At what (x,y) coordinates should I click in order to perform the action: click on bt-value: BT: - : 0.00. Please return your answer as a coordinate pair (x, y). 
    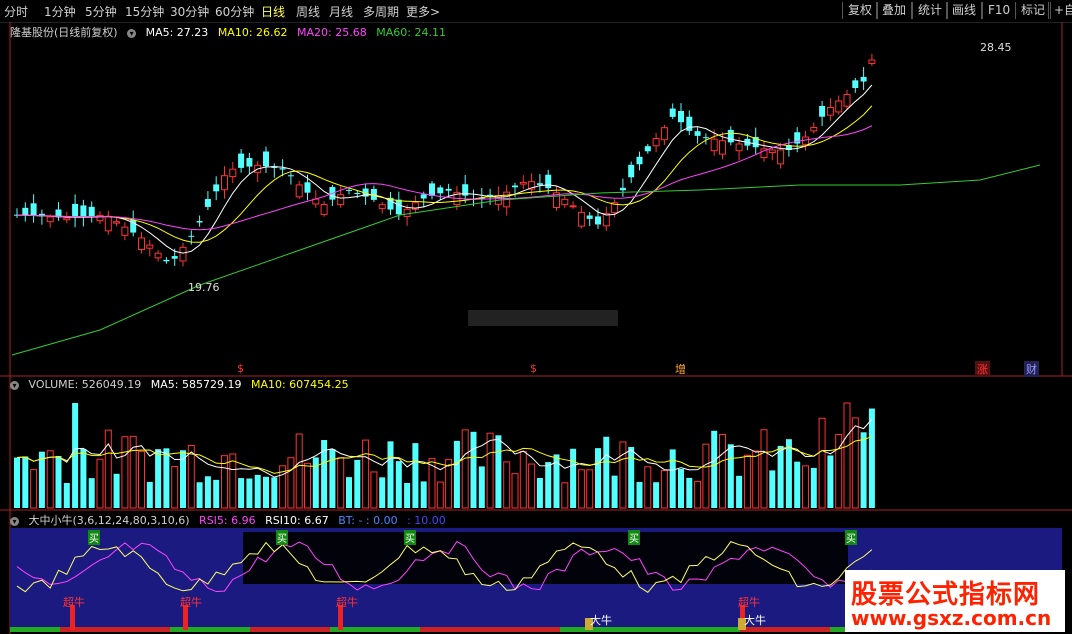
    Looking at the image, I should click on (368, 520).